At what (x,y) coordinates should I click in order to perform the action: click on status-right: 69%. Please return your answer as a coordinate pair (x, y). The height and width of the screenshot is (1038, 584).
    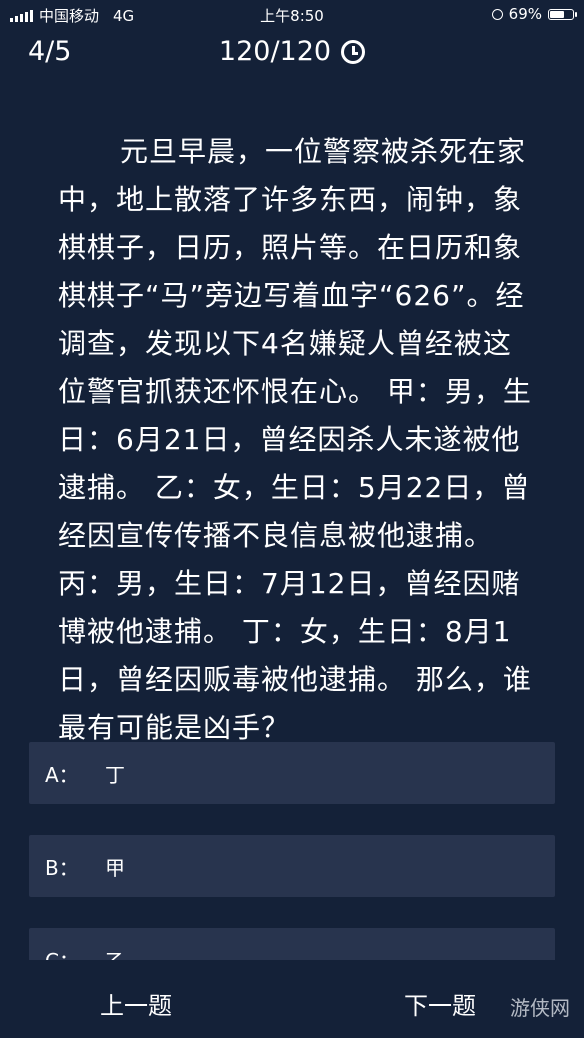
    Looking at the image, I should click on (534, 14).